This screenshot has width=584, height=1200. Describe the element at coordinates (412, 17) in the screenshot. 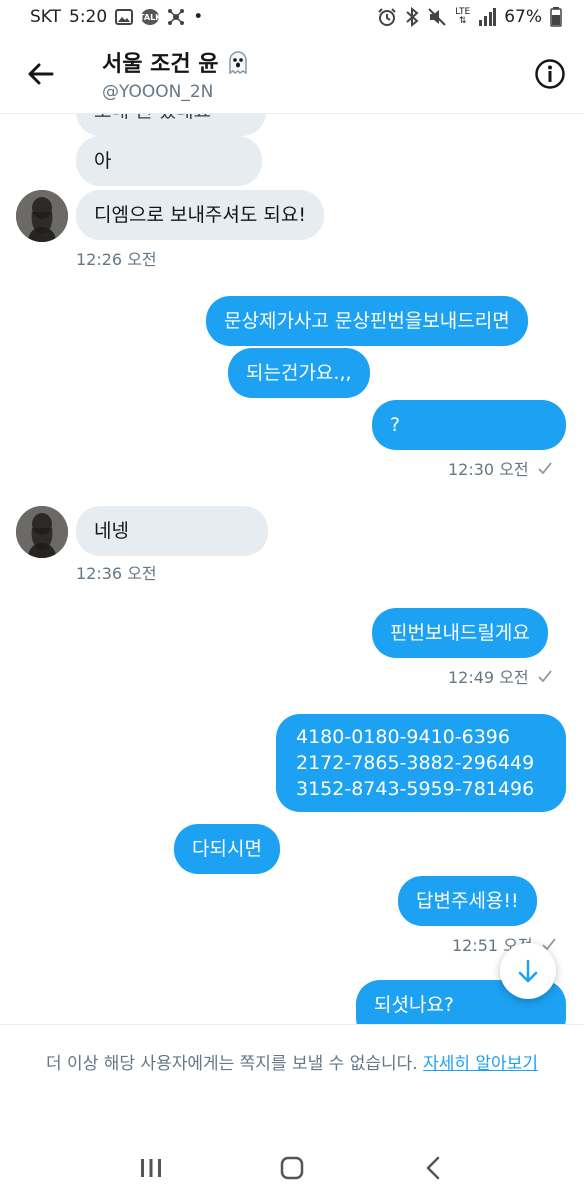

I see `bluetooth-icon` at that location.